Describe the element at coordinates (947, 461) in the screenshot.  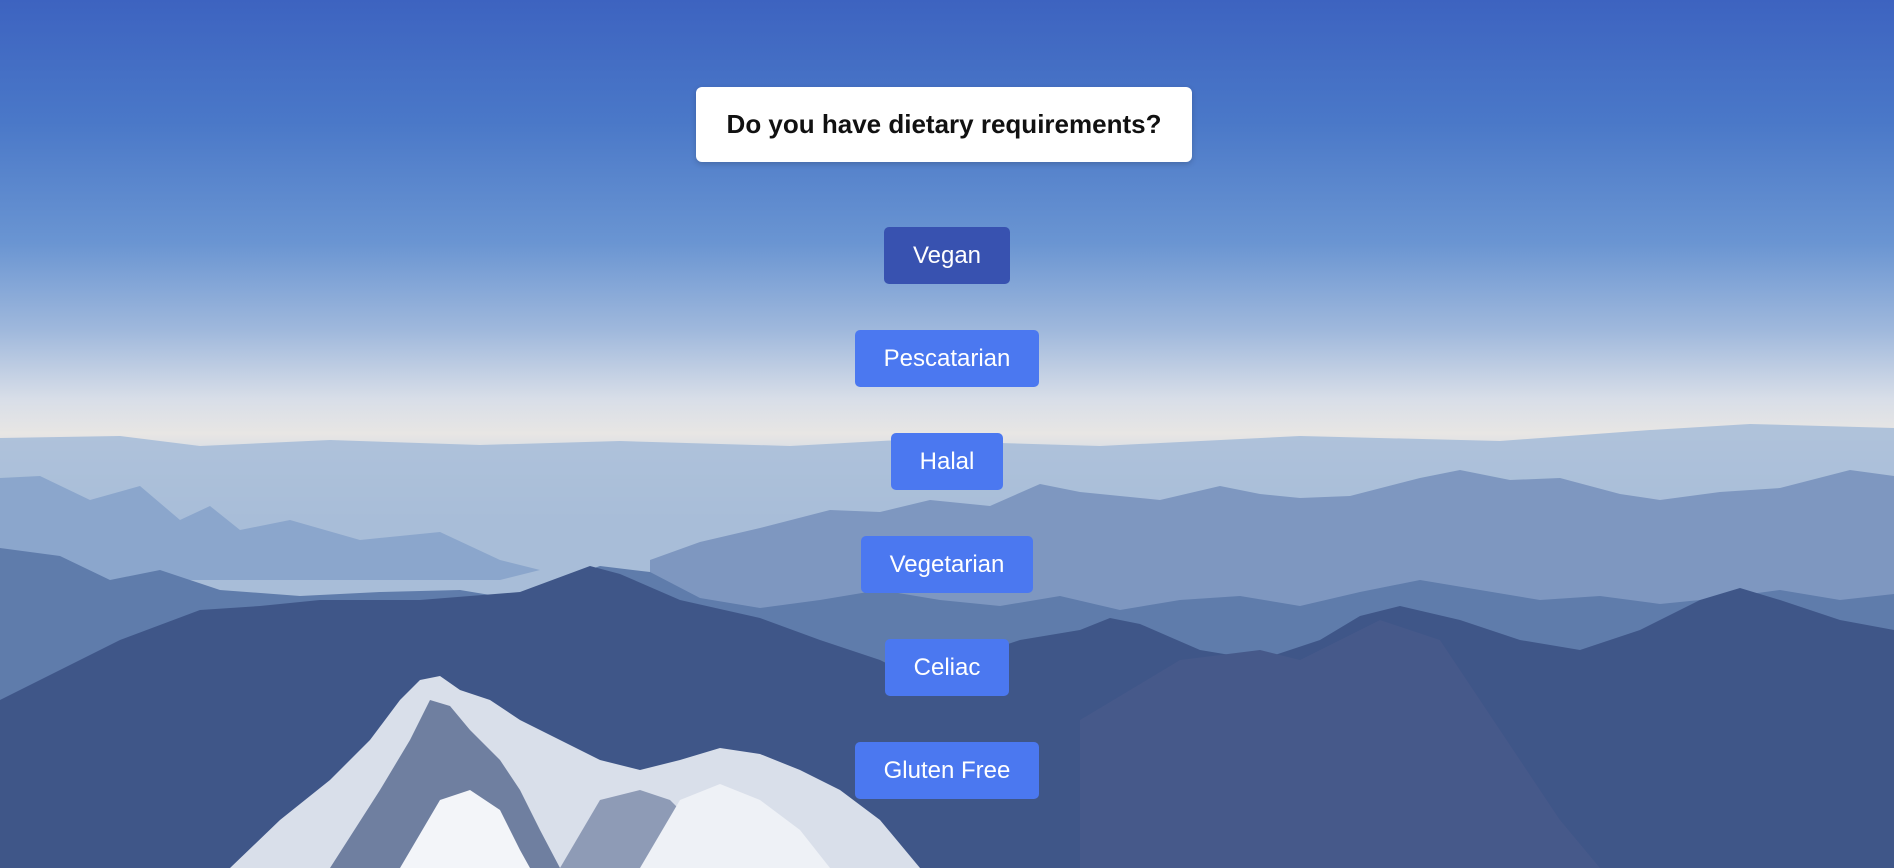
I see `option-halal-button: Halal` at that location.